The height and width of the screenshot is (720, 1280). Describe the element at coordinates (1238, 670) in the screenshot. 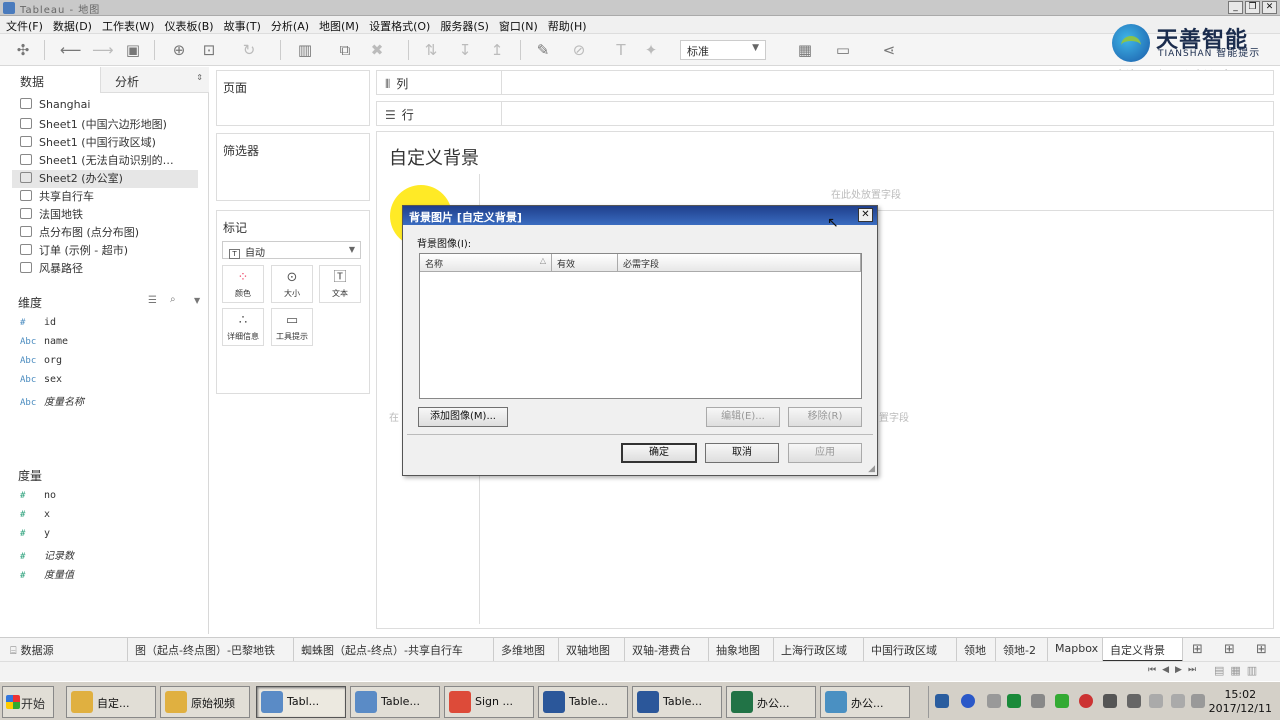

I see `sheet-view-icons: ▤▦▥` at that location.